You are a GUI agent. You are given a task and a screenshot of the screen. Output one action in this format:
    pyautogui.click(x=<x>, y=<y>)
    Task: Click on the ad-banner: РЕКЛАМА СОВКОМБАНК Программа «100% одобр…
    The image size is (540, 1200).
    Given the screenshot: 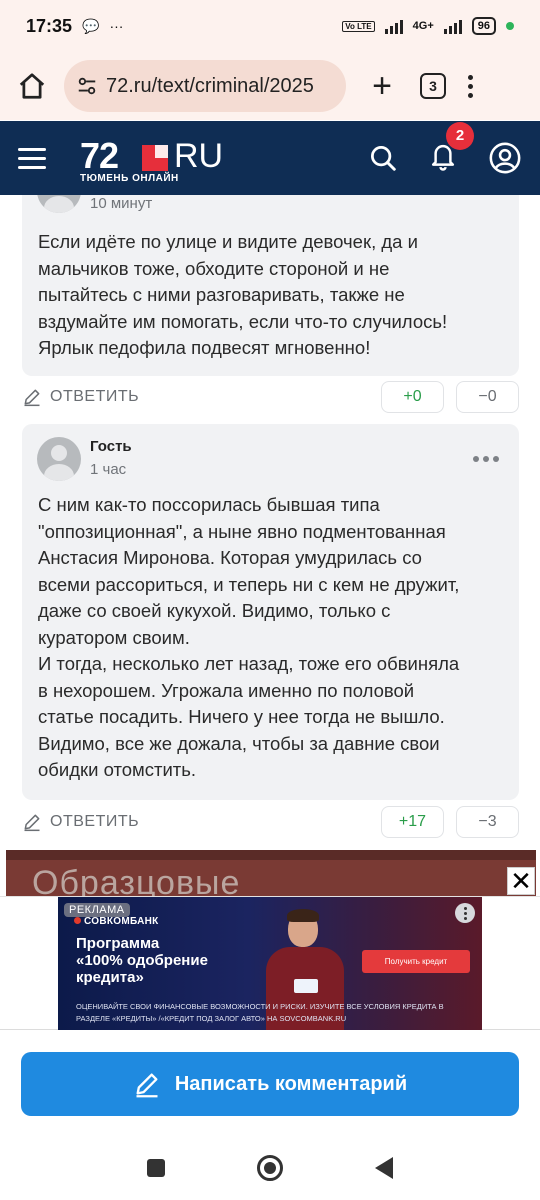 What is the action you would take?
    pyautogui.click(x=270, y=963)
    